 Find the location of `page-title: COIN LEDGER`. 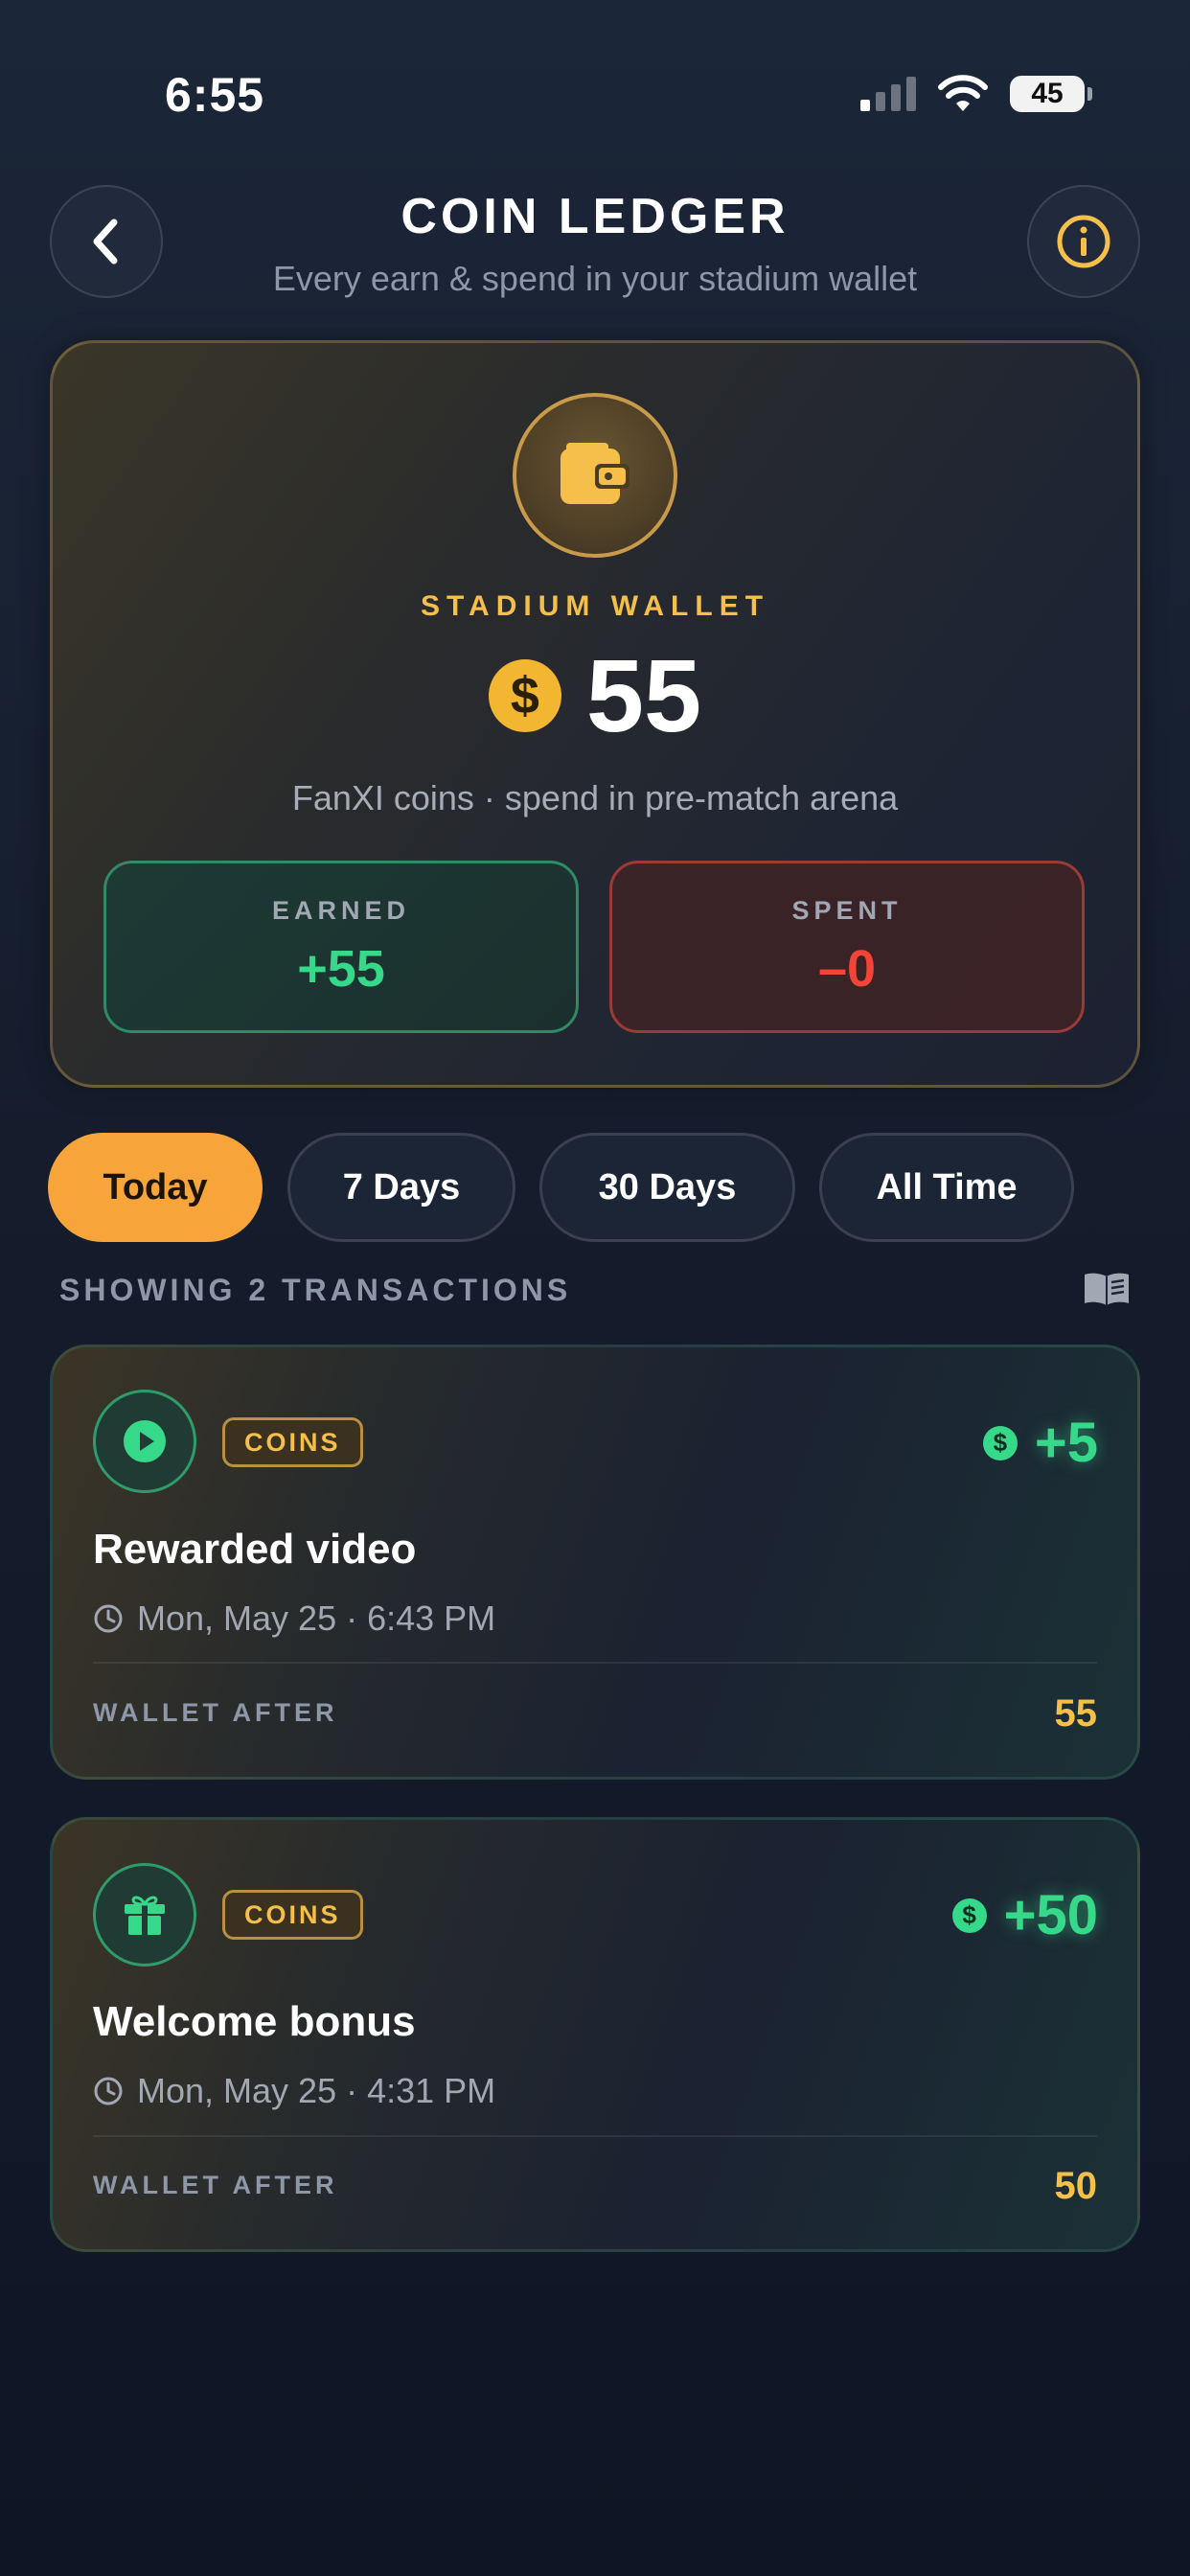

page-title: COIN LEDGER is located at coordinates (595, 216).